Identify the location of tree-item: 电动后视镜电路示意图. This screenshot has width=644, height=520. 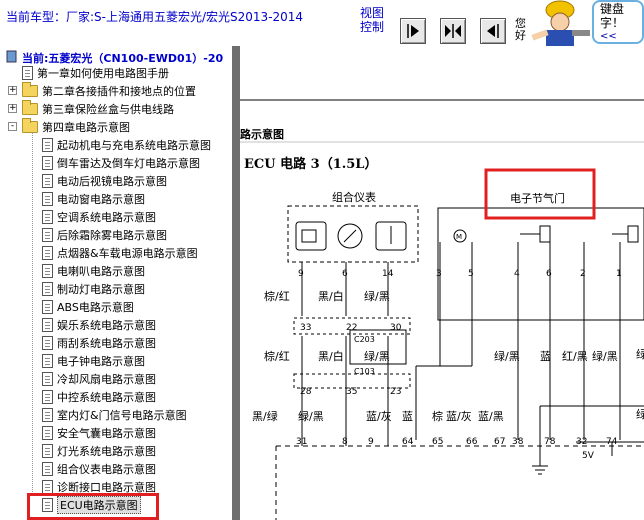
(104, 181).